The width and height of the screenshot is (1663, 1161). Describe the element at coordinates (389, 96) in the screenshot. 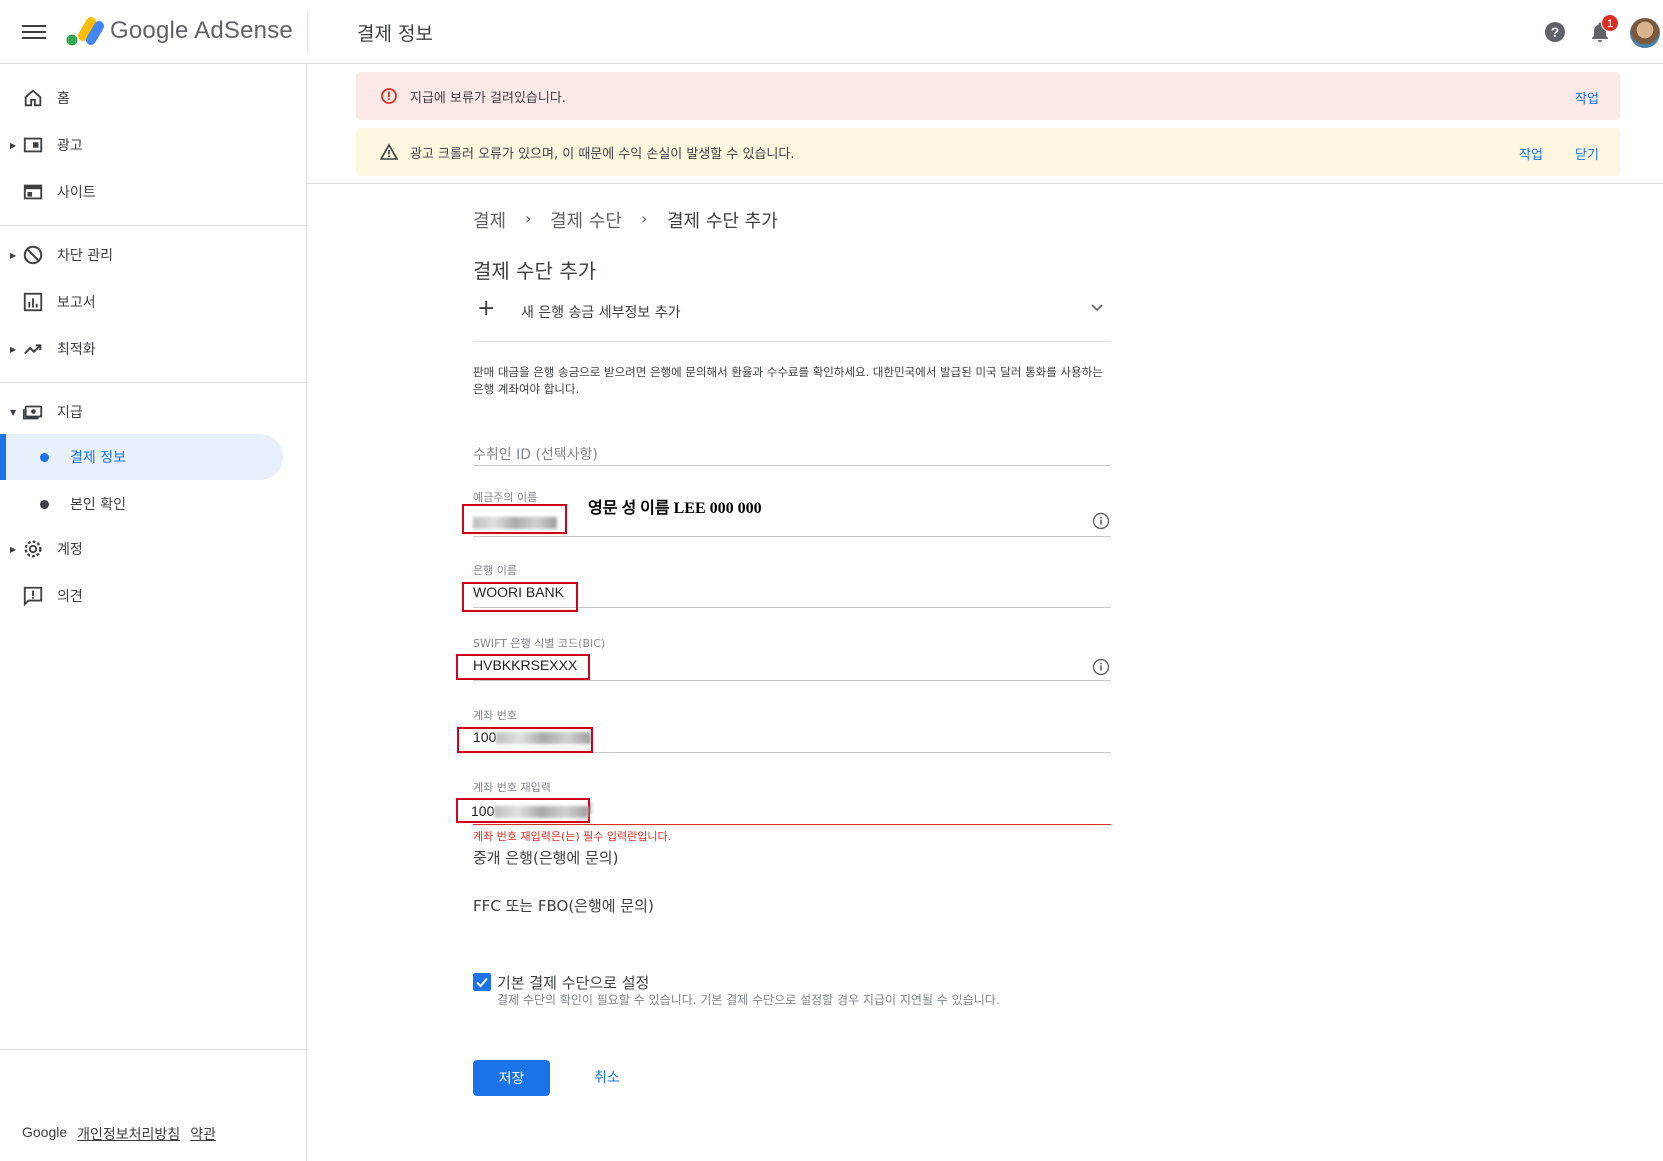

I see `error-icon` at that location.